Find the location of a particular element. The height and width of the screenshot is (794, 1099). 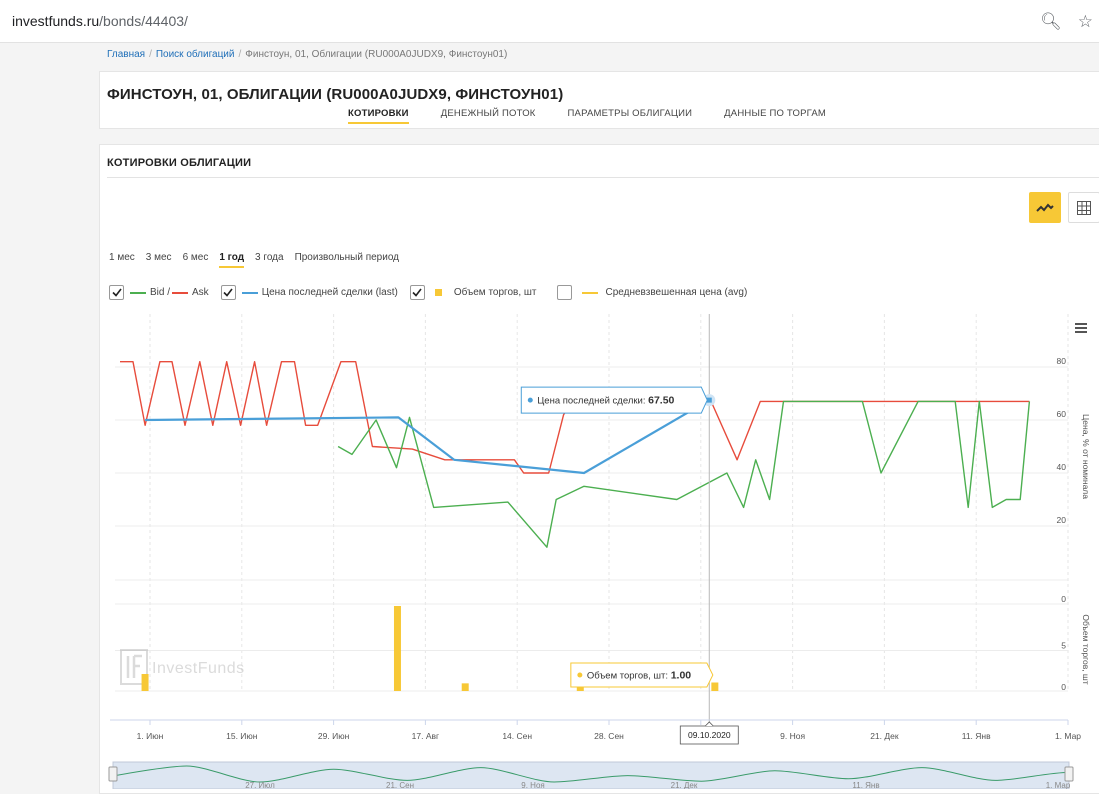

navigator-tick-label: 9. Ноя is located at coordinates (532, 785).